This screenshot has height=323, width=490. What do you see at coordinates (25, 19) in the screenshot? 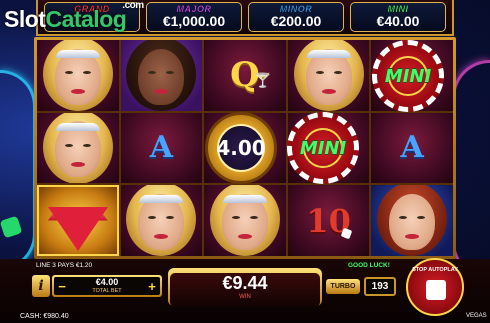
I see `logo-part-a: Slot` at bounding box center [25, 19].